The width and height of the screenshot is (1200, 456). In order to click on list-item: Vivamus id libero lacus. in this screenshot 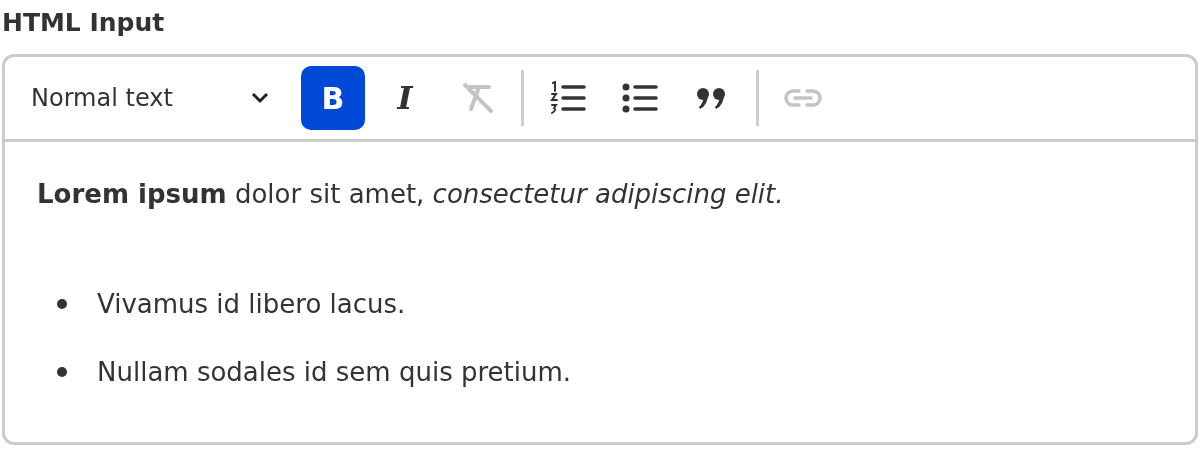, I will do `click(251, 304)`.